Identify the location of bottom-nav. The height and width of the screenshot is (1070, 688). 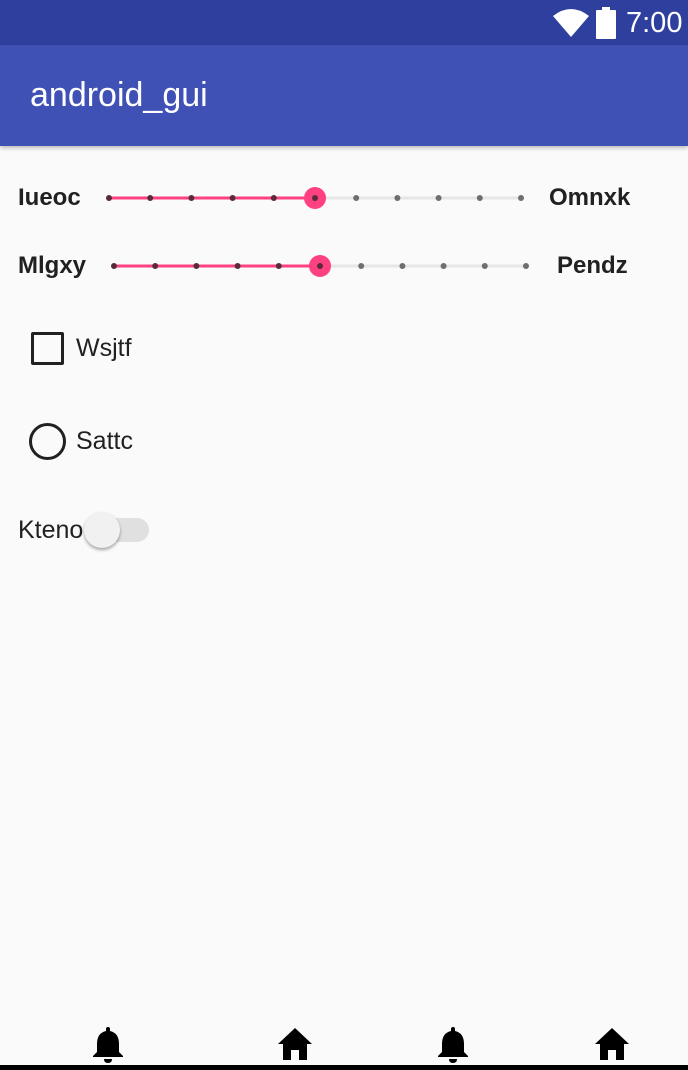
(344, 1042).